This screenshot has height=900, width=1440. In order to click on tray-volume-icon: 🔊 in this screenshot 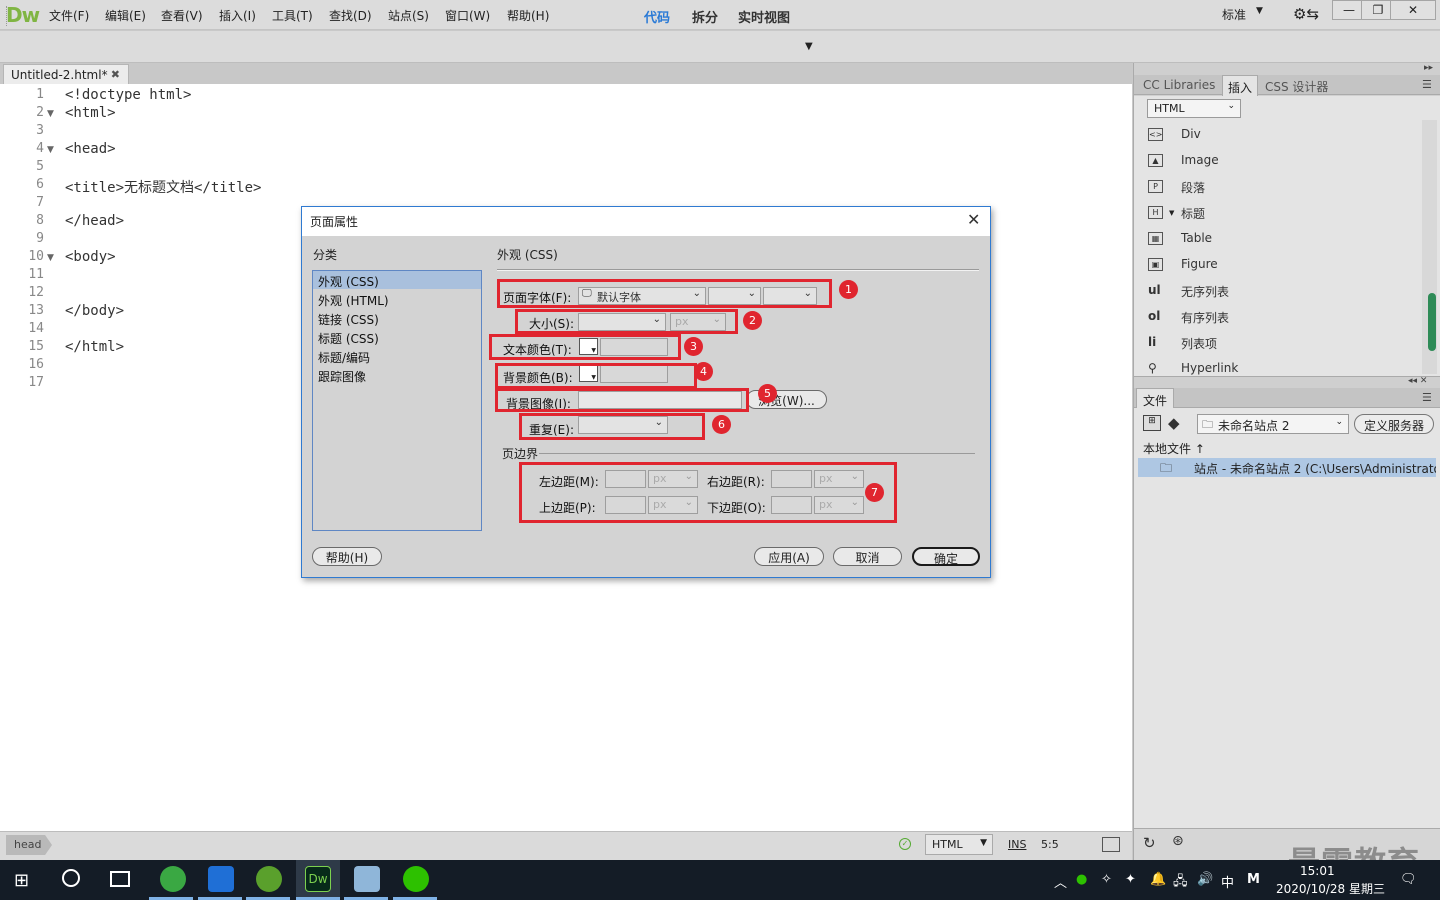, I will do `click(1205, 879)`.